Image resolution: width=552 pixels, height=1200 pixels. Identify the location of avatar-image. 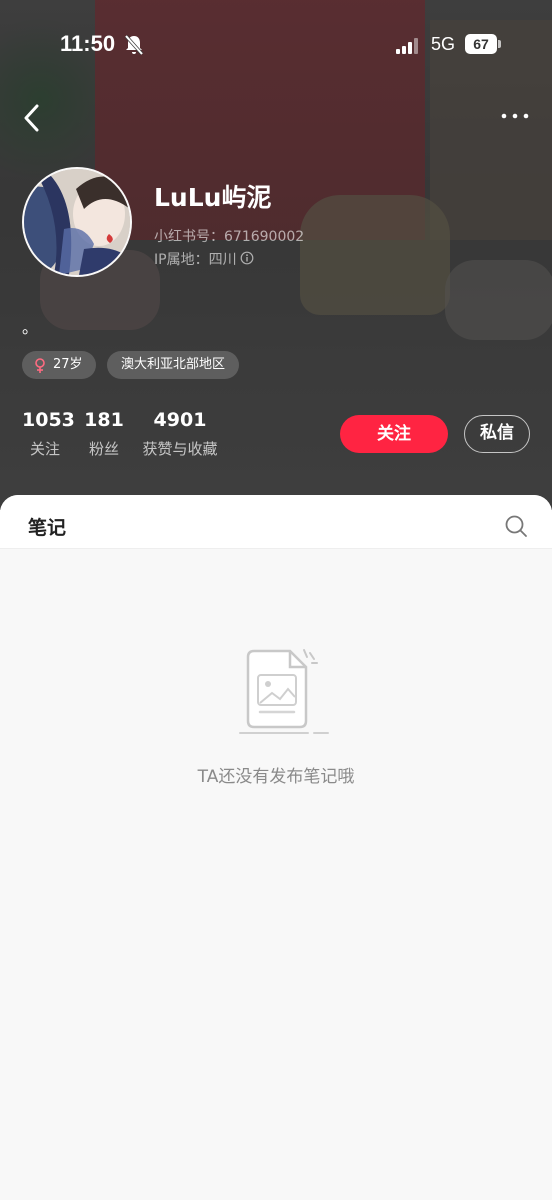
(77, 222).